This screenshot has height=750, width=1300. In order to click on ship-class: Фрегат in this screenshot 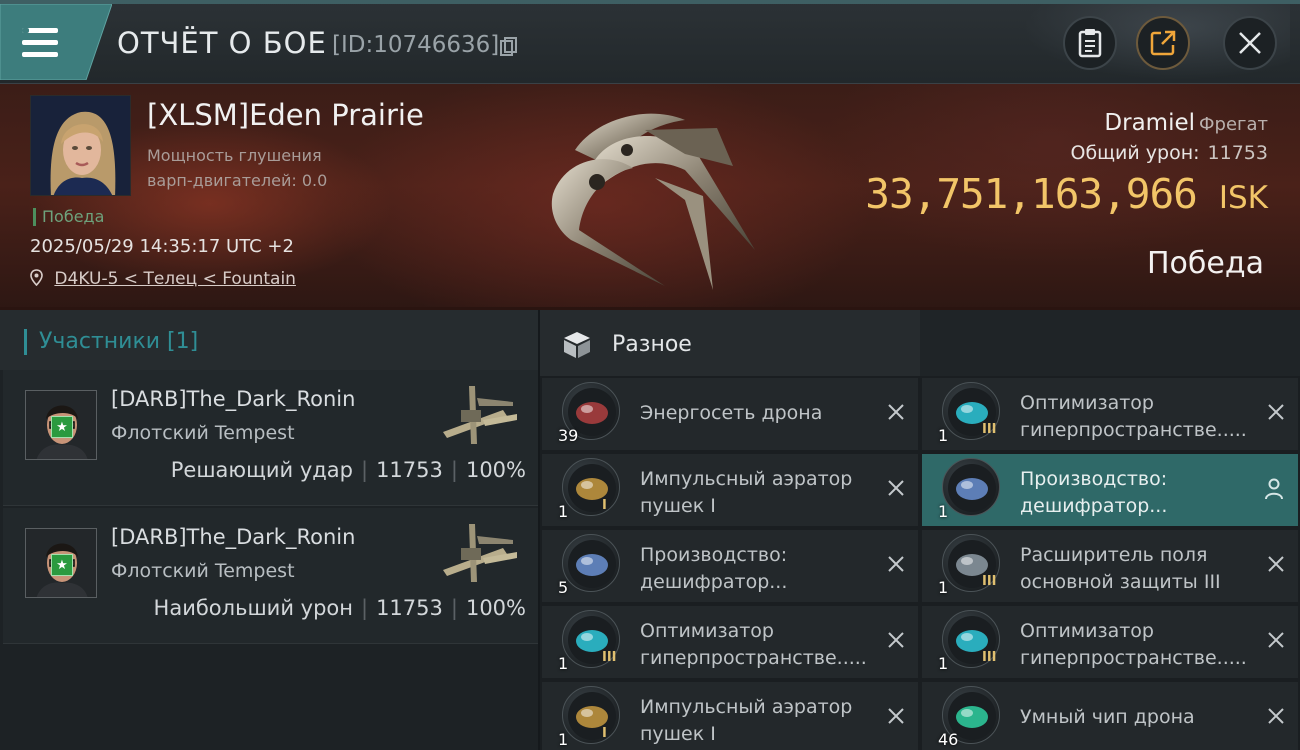, I will do `click(1233, 124)`.